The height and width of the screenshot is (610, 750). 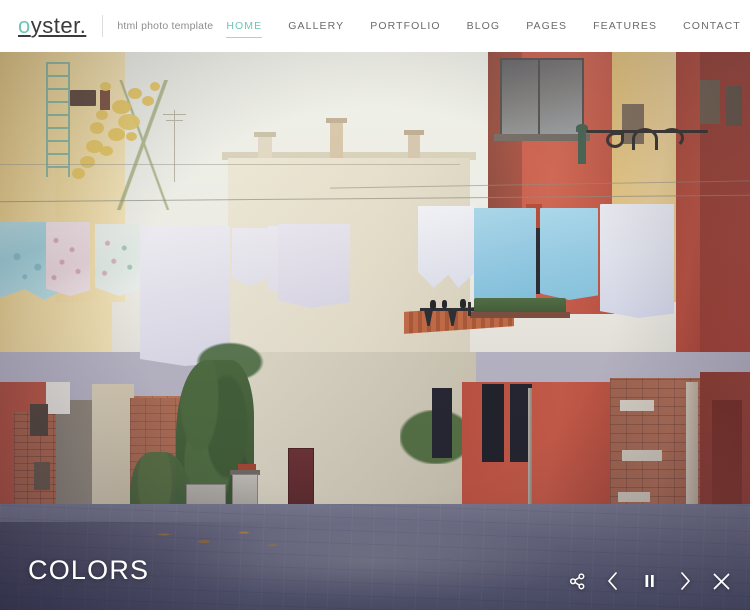 I want to click on slideshow-controls, so click(x=649, y=581).